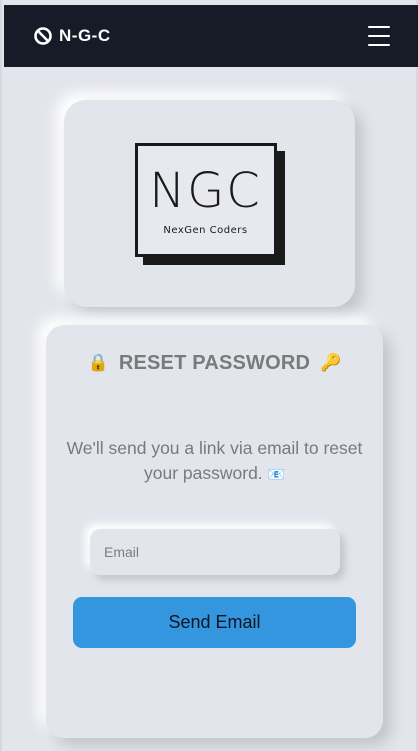 This screenshot has height=751, width=418. I want to click on logo-title: NGC, so click(205, 191).